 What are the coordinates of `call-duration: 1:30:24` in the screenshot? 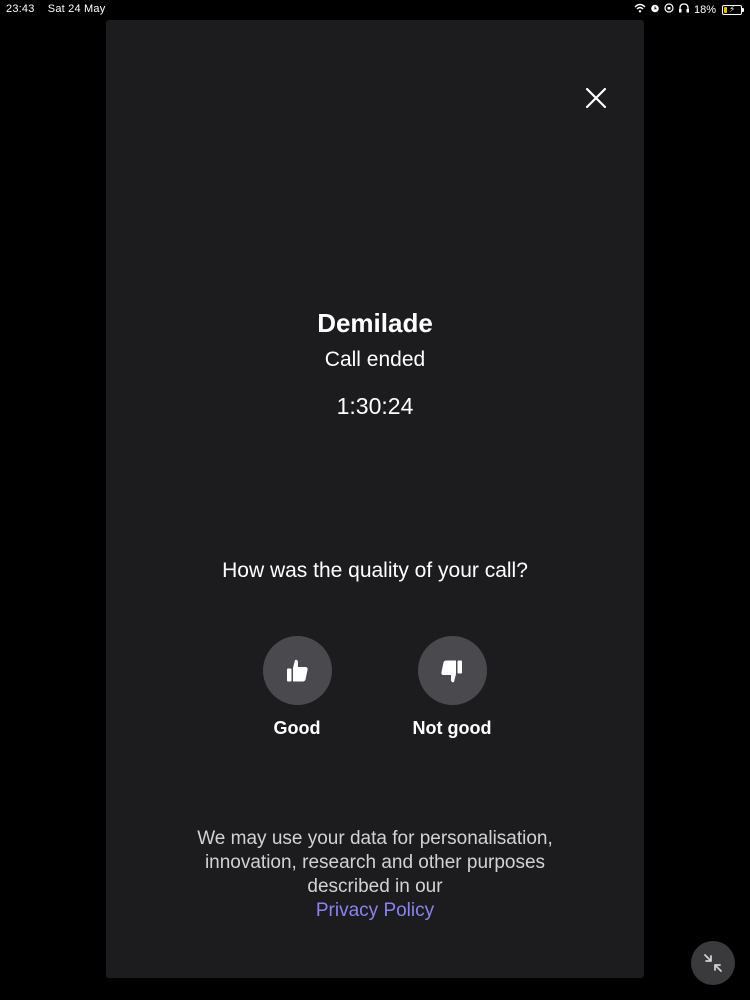 It's located at (375, 406).